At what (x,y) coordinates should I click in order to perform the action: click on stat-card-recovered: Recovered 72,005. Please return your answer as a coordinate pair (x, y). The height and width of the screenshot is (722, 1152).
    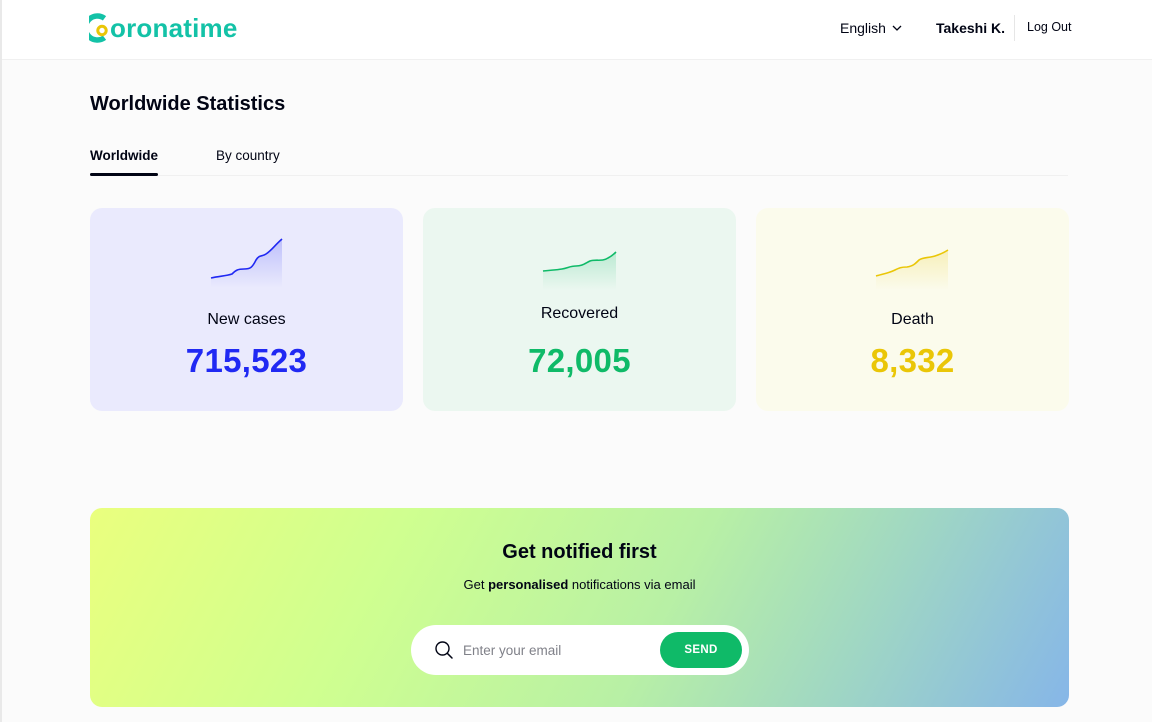
    Looking at the image, I should click on (579, 309).